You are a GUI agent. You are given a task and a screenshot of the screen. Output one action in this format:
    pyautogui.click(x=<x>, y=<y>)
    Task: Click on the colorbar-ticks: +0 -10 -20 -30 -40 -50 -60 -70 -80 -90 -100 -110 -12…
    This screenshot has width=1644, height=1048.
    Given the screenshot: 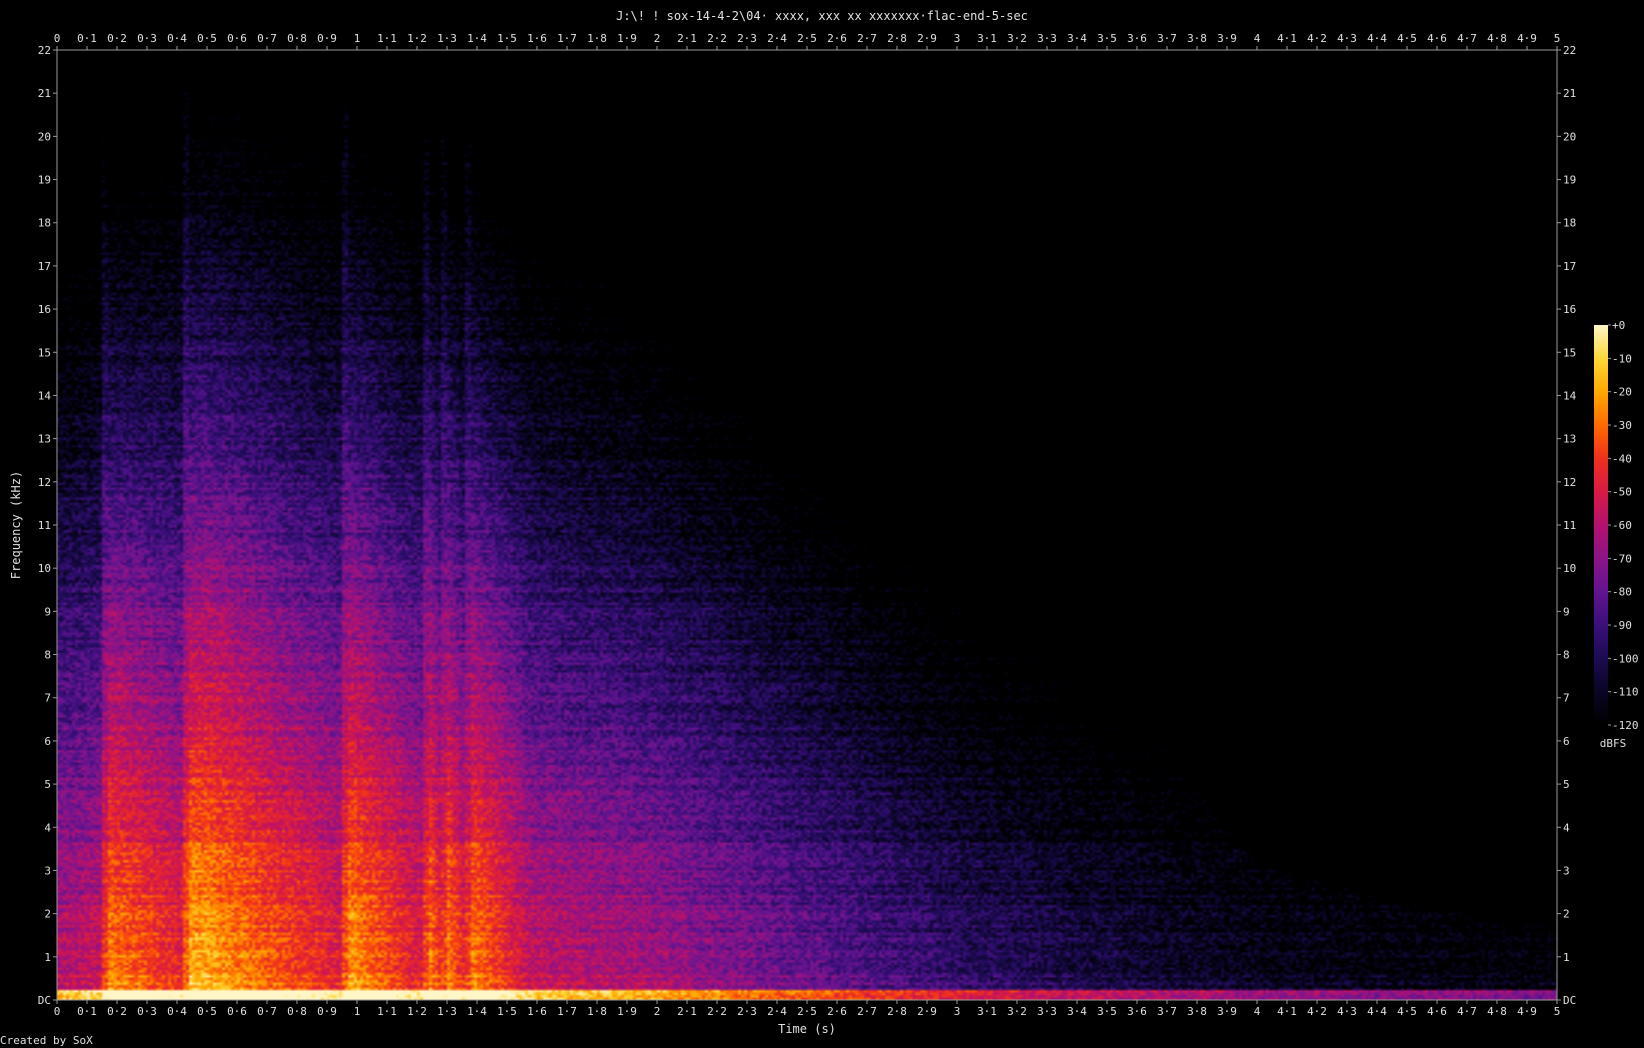 What is the action you would take?
    pyautogui.click(x=1623, y=525)
    